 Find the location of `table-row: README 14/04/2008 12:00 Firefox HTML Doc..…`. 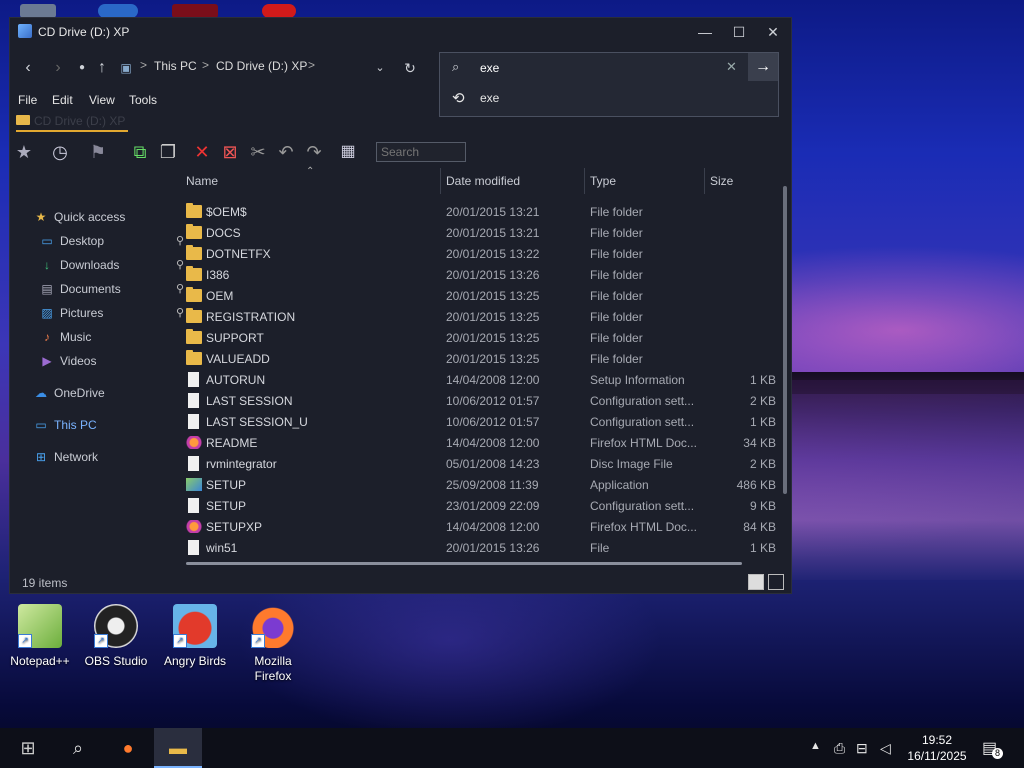

table-row: README 14/04/2008 12:00 Firefox HTML Doc..… is located at coordinates (482, 443).